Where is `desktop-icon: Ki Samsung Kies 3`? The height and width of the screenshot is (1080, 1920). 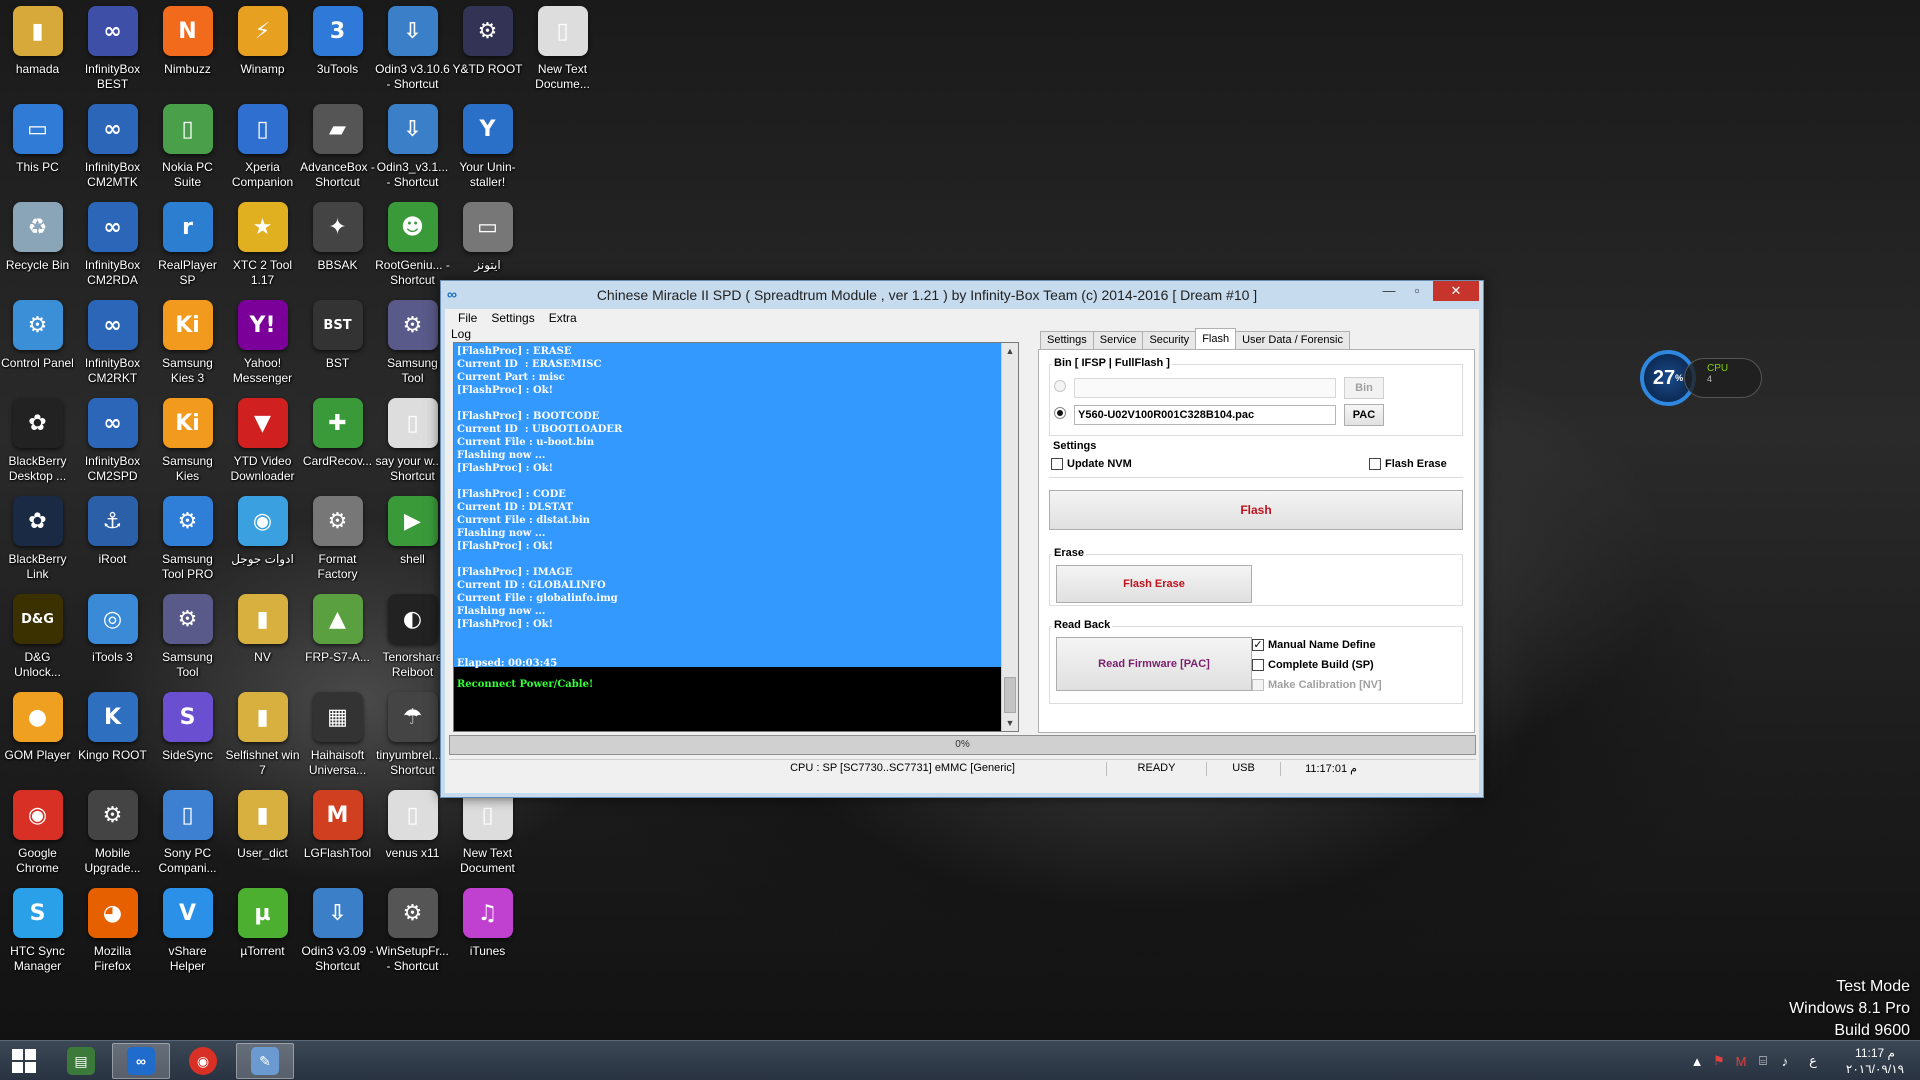
desktop-icon: Ki Samsung Kies 3 is located at coordinates (187, 343).